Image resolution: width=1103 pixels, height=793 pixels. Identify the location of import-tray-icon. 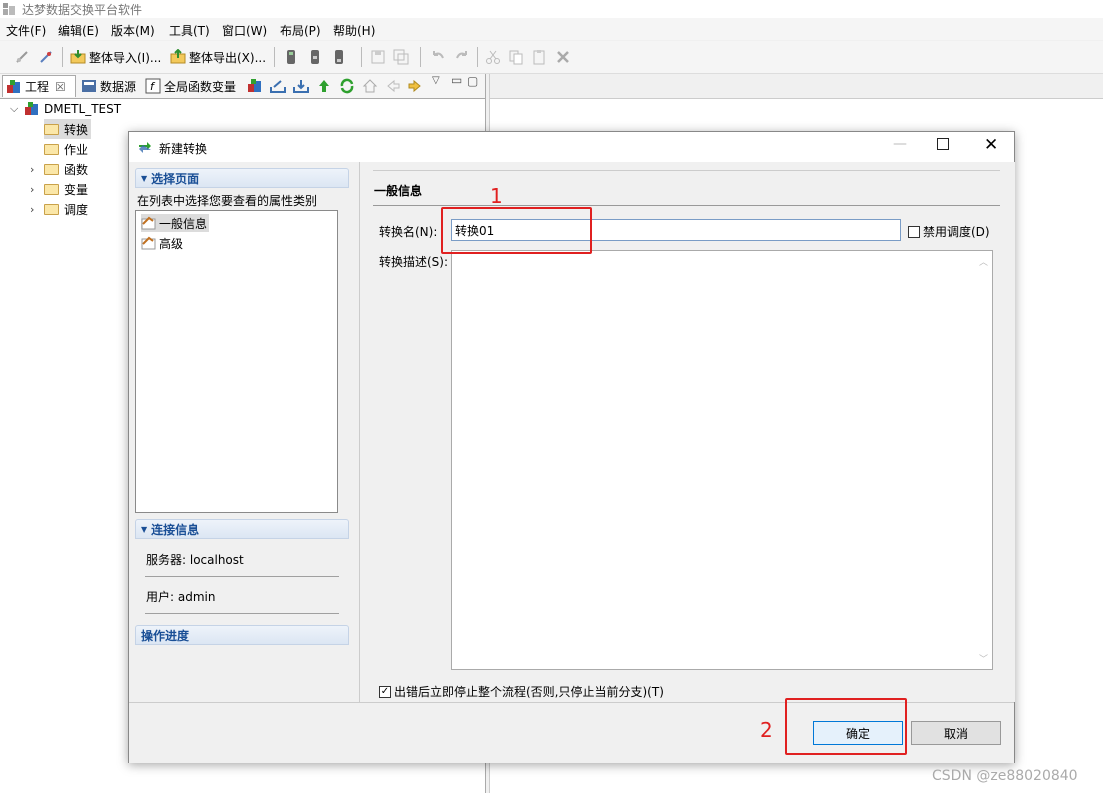
(301, 87).